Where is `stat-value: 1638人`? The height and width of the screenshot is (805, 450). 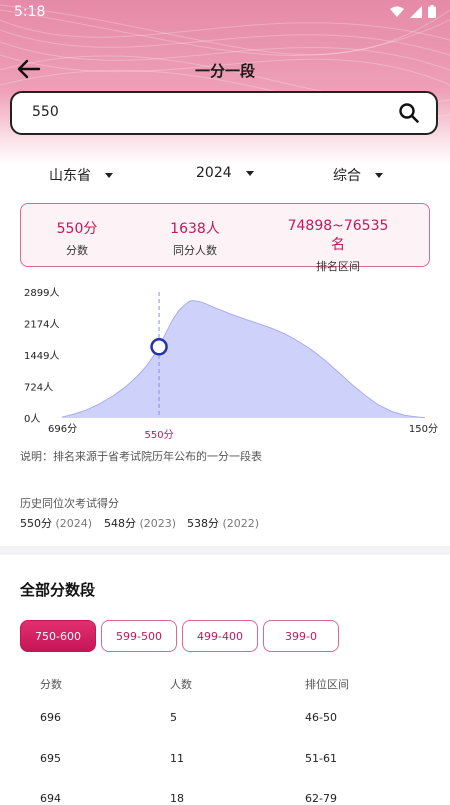
stat-value: 1638人 is located at coordinates (195, 229).